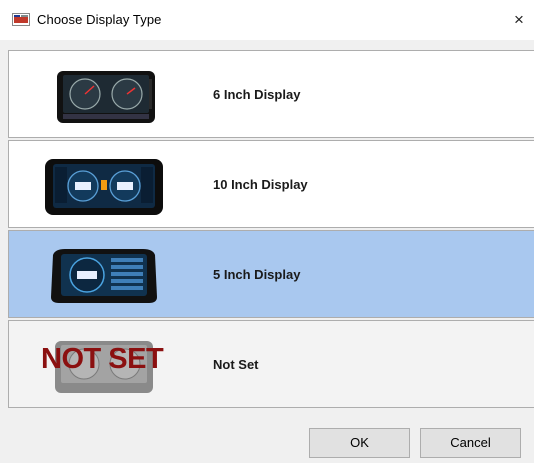 Image resolution: width=534 pixels, height=463 pixels. I want to click on option-label: Not Set, so click(236, 364).